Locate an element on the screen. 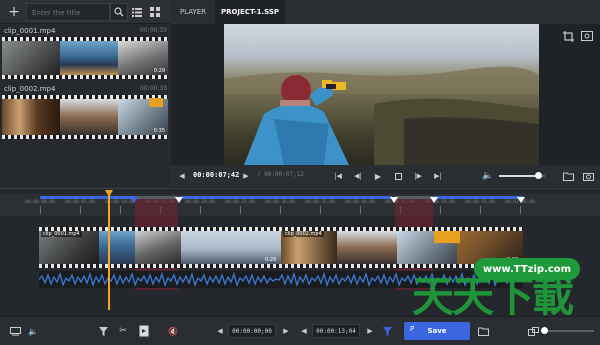 The height and width of the screenshot is (345, 600). folder-icon is located at coordinates (568, 176).